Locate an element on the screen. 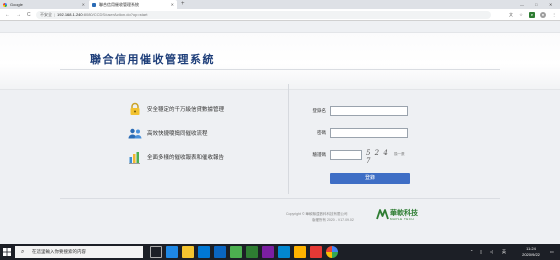 This screenshot has width=560, height=260. browser-tab-bar: Google ✕ 聯合信用催收管理系統 ✕ + — □ ✕ is located at coordinates (280, 4).